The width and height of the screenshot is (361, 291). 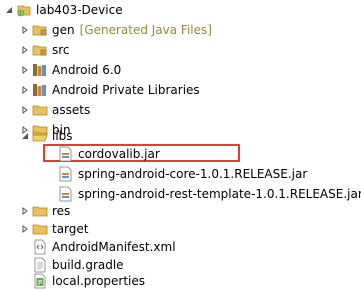 What do you see at coordinates (61, 211) in the screenshot?
I see `res-label: res` at bounding box center [61, 211].